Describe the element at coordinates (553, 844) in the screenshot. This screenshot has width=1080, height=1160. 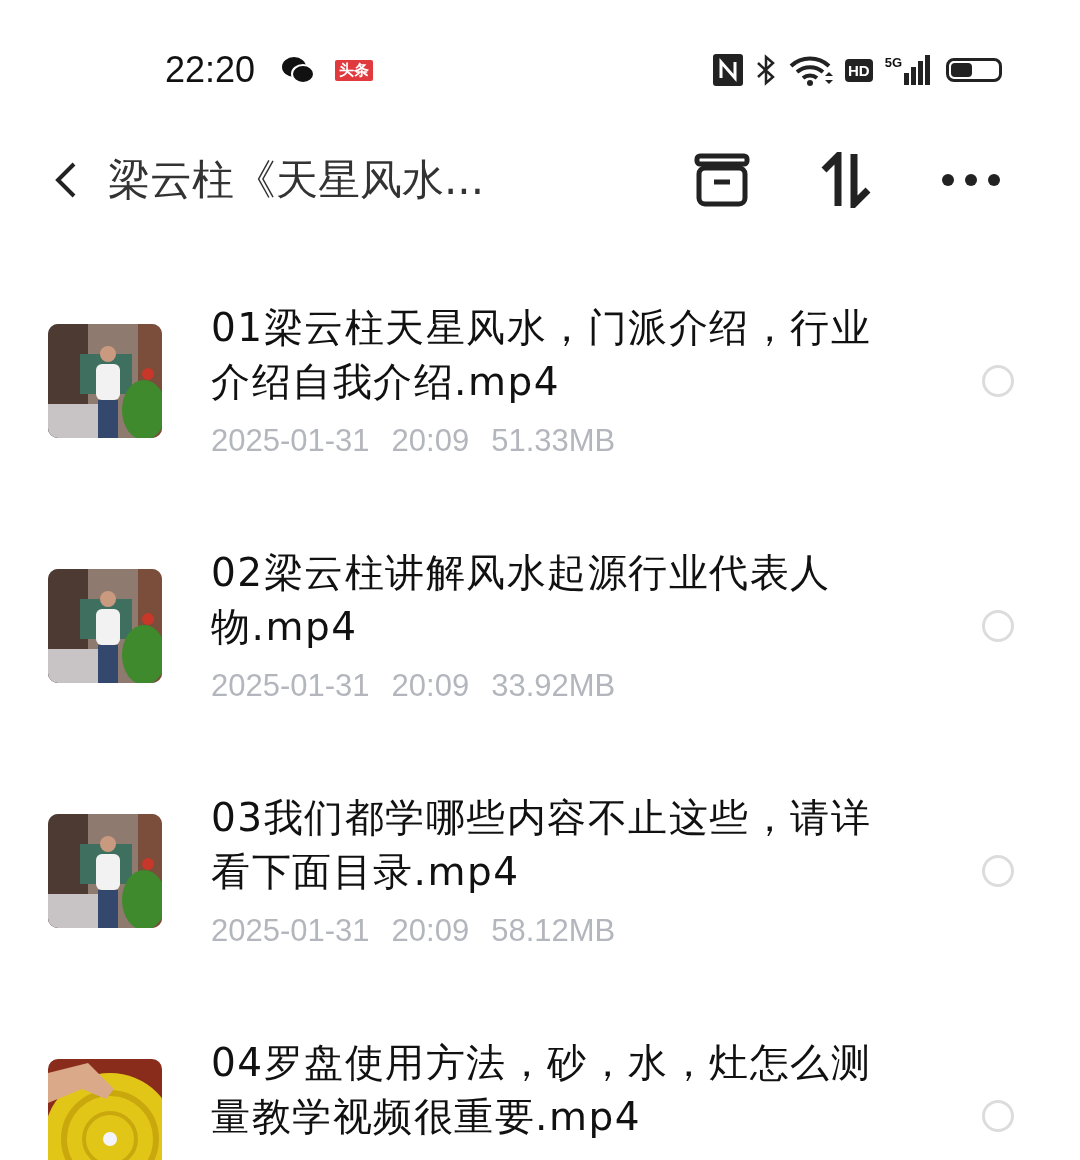
I see `file-name: 03我们都学哪些内容不止这些，请详看下面目录.mp4` at that location.